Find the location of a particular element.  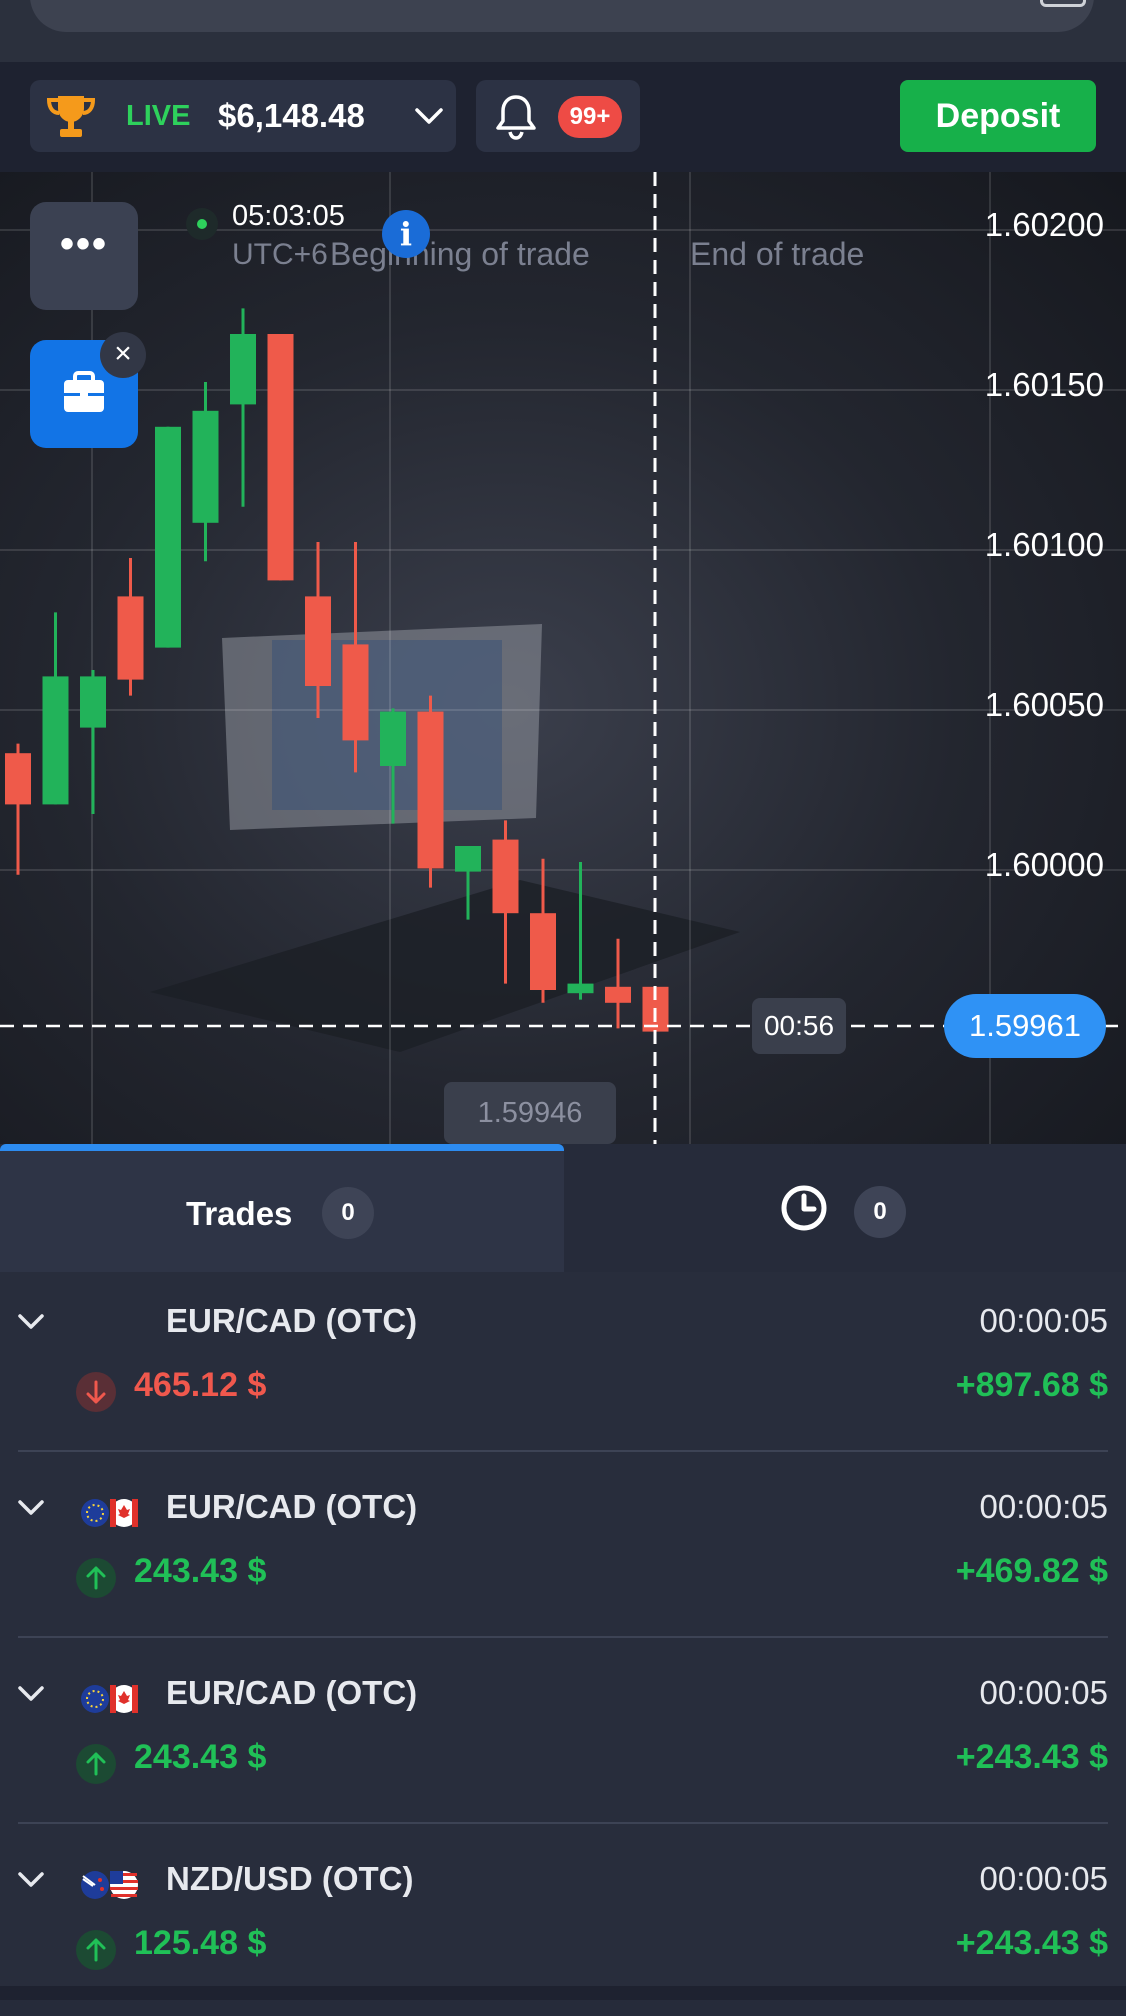

low-price-label: 1.59946 is located at coordinates (530, 1113).